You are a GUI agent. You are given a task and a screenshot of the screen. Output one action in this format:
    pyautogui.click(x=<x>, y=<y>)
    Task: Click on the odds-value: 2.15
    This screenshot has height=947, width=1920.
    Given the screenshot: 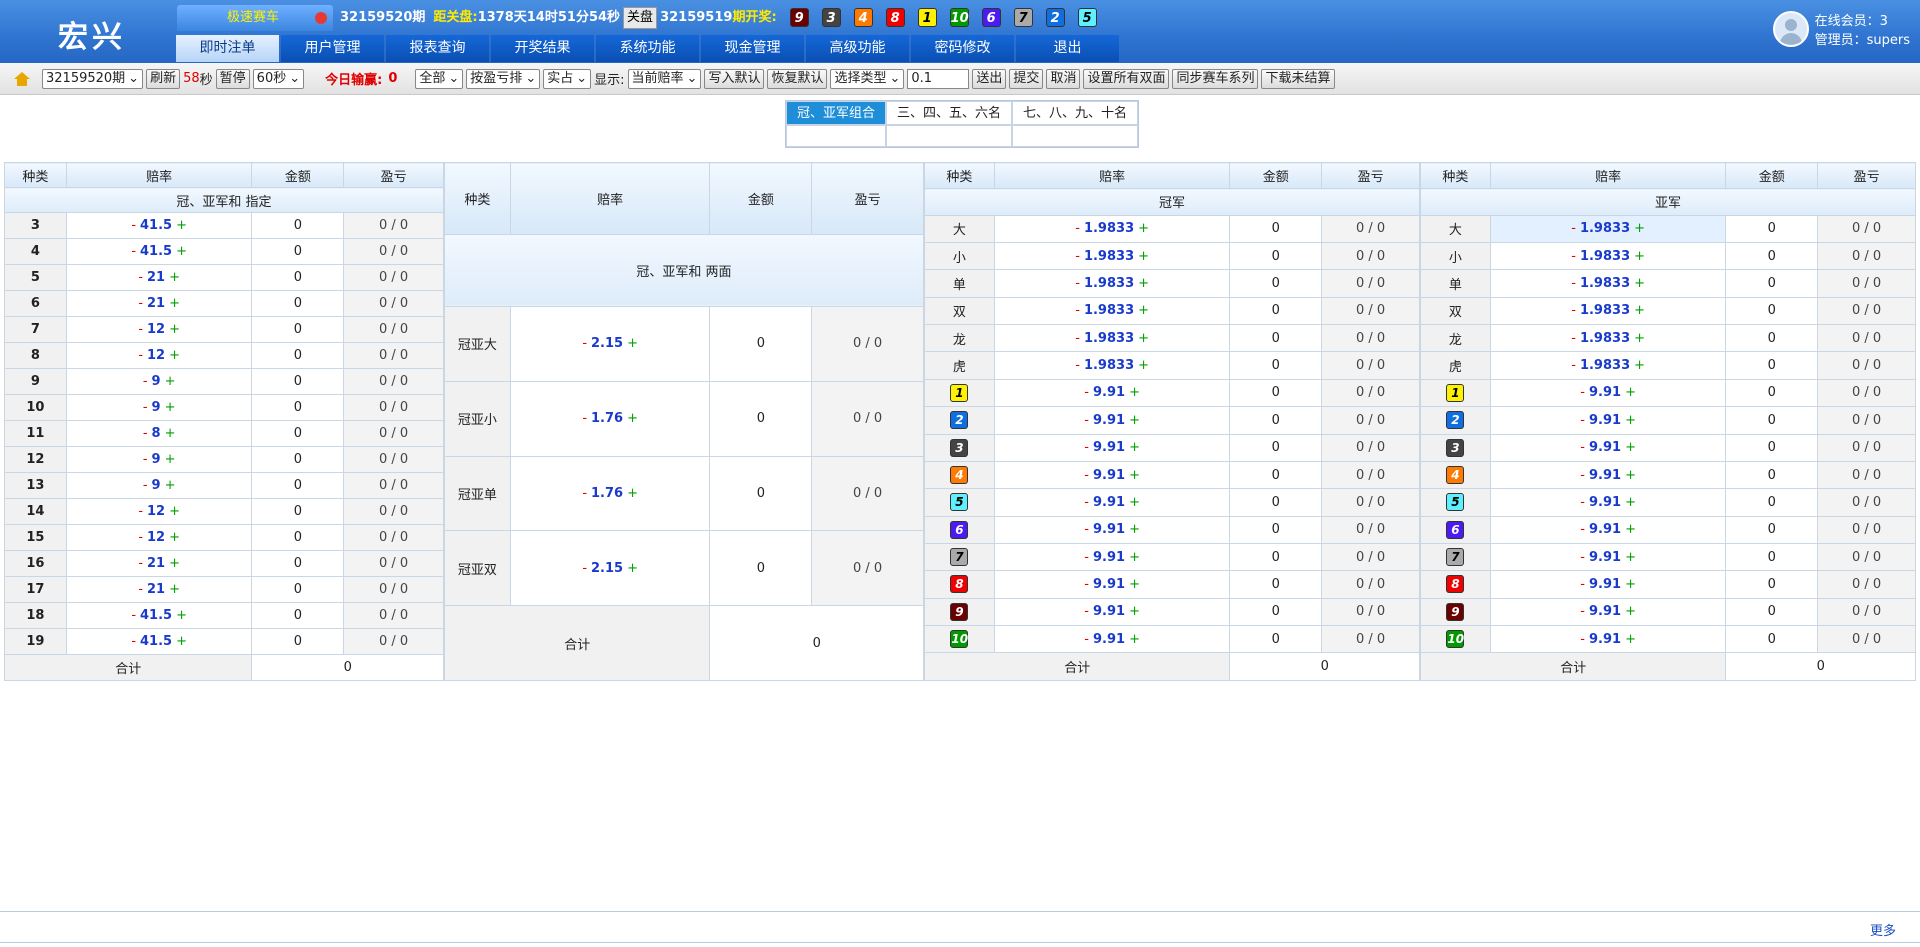 What is the action you would take?
    pyautogui.click(x=607, y=568)
    